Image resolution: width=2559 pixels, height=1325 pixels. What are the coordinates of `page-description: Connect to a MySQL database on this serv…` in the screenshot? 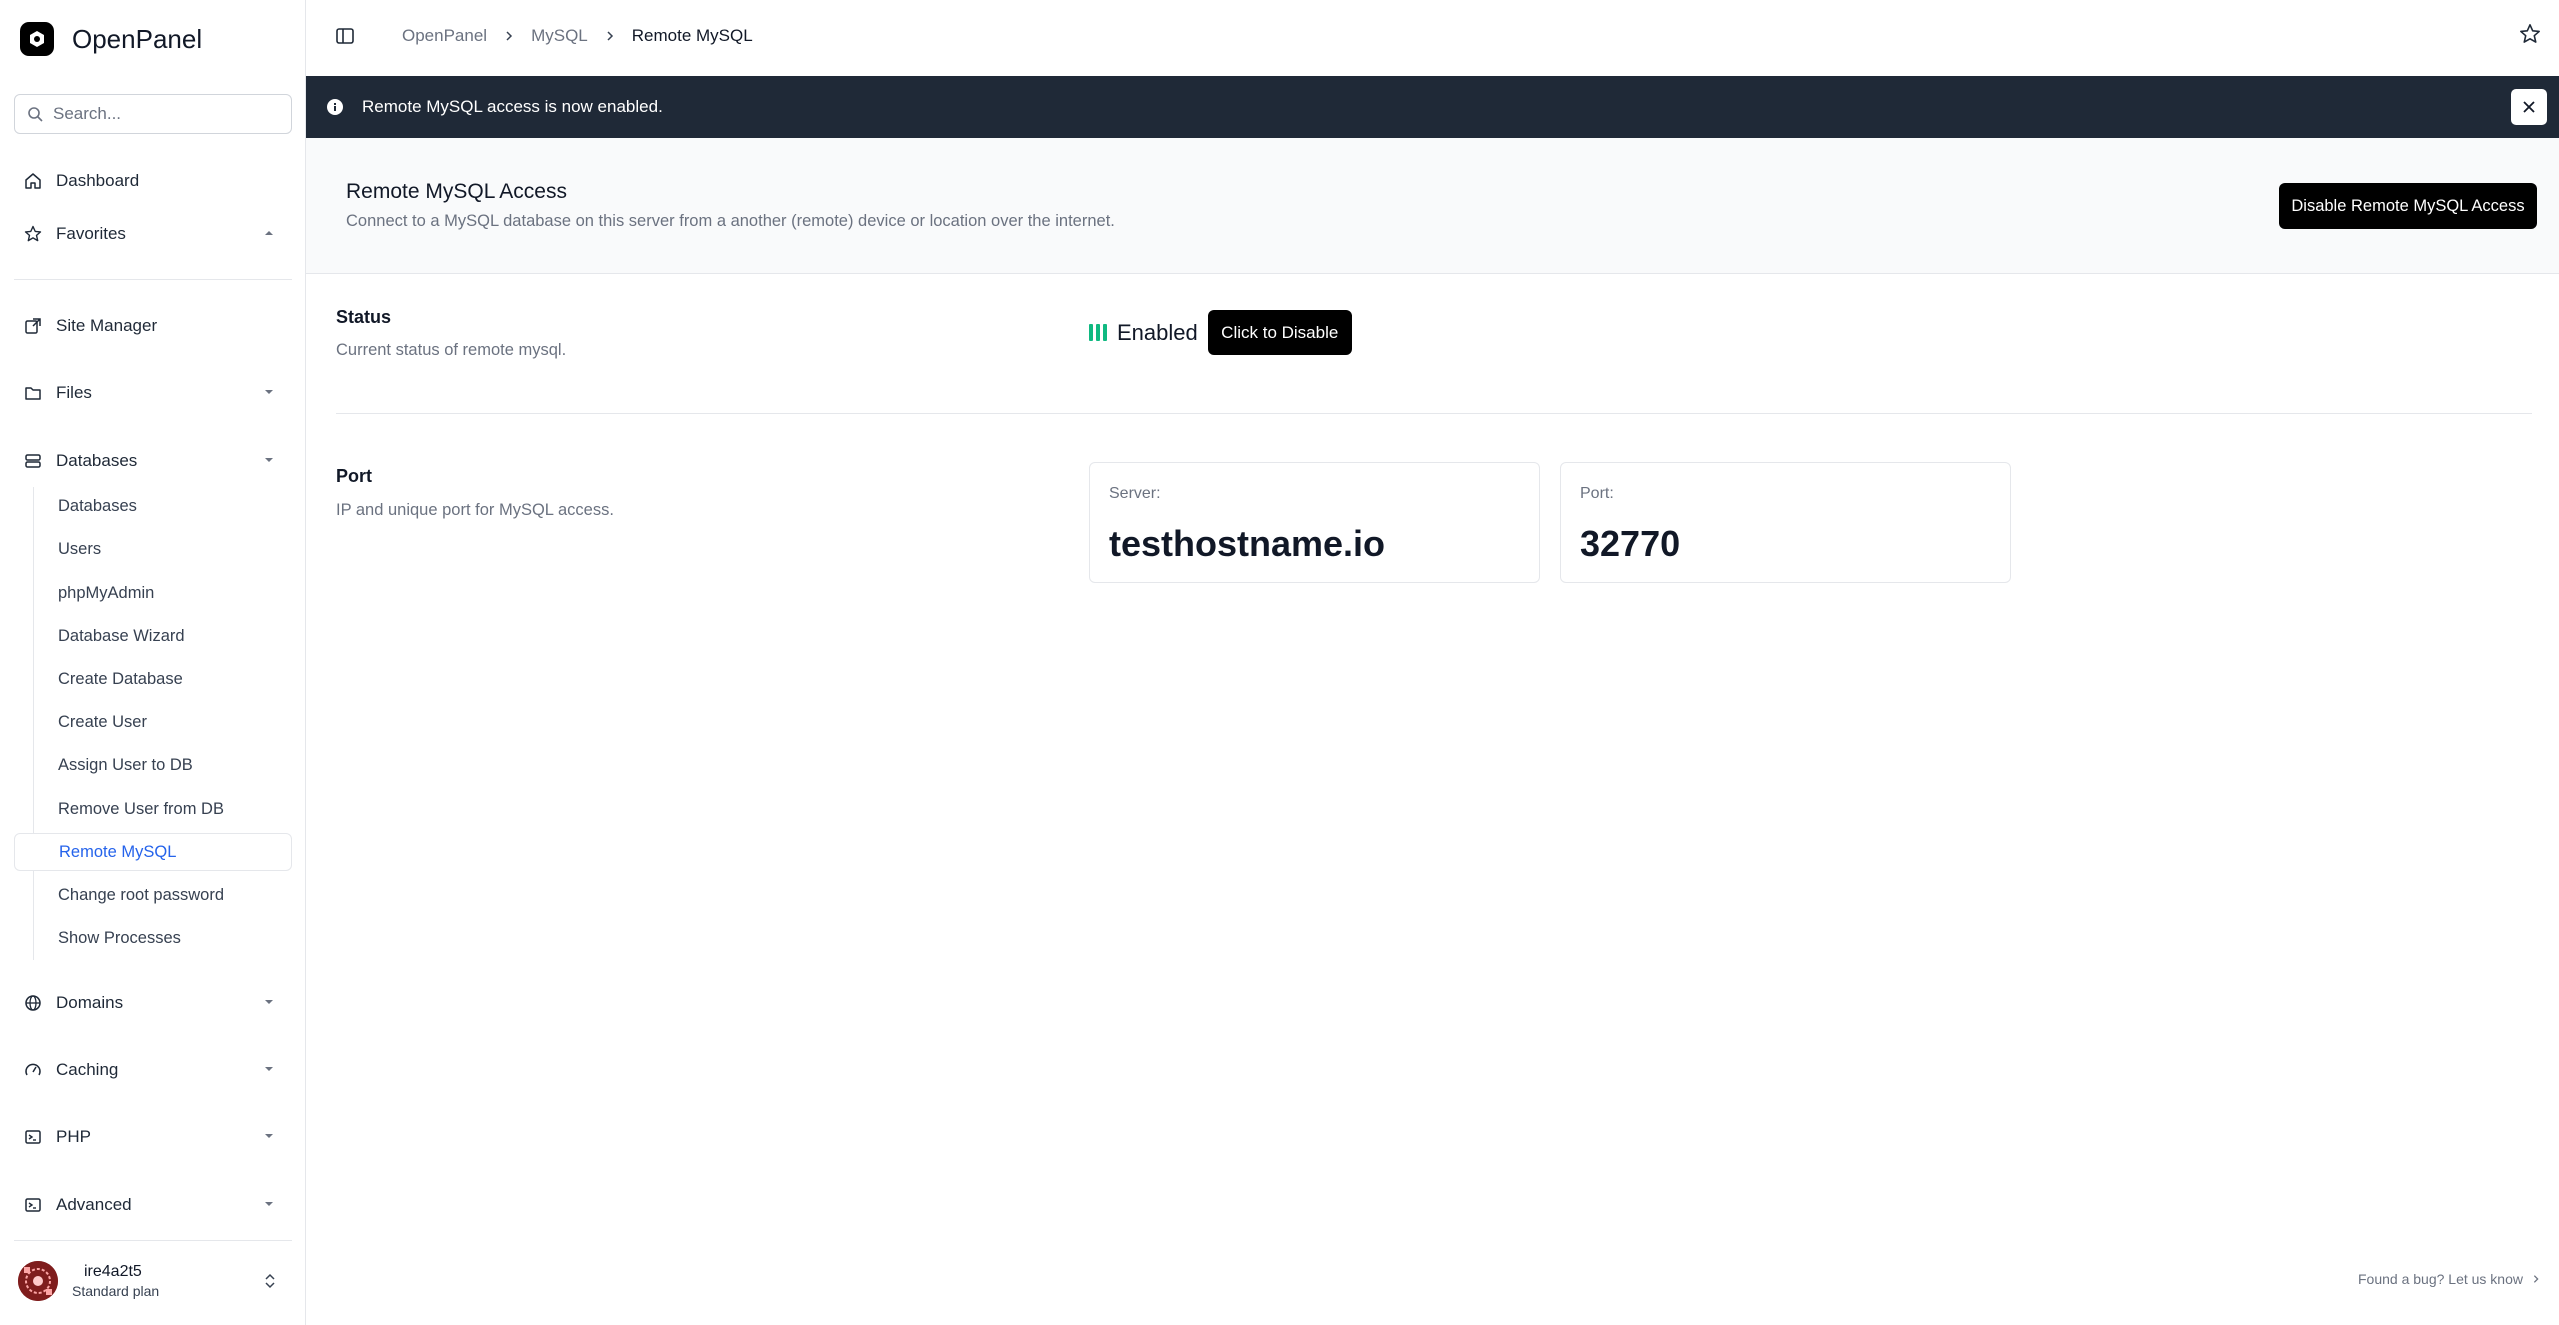 It's located at (730, 221).